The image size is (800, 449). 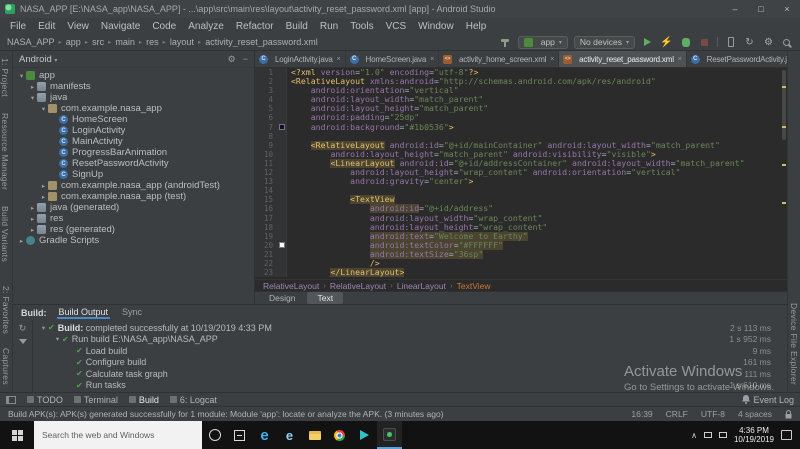 I want to click on code-line: 23 </LinearLayout>, so click(x=521, y=273).